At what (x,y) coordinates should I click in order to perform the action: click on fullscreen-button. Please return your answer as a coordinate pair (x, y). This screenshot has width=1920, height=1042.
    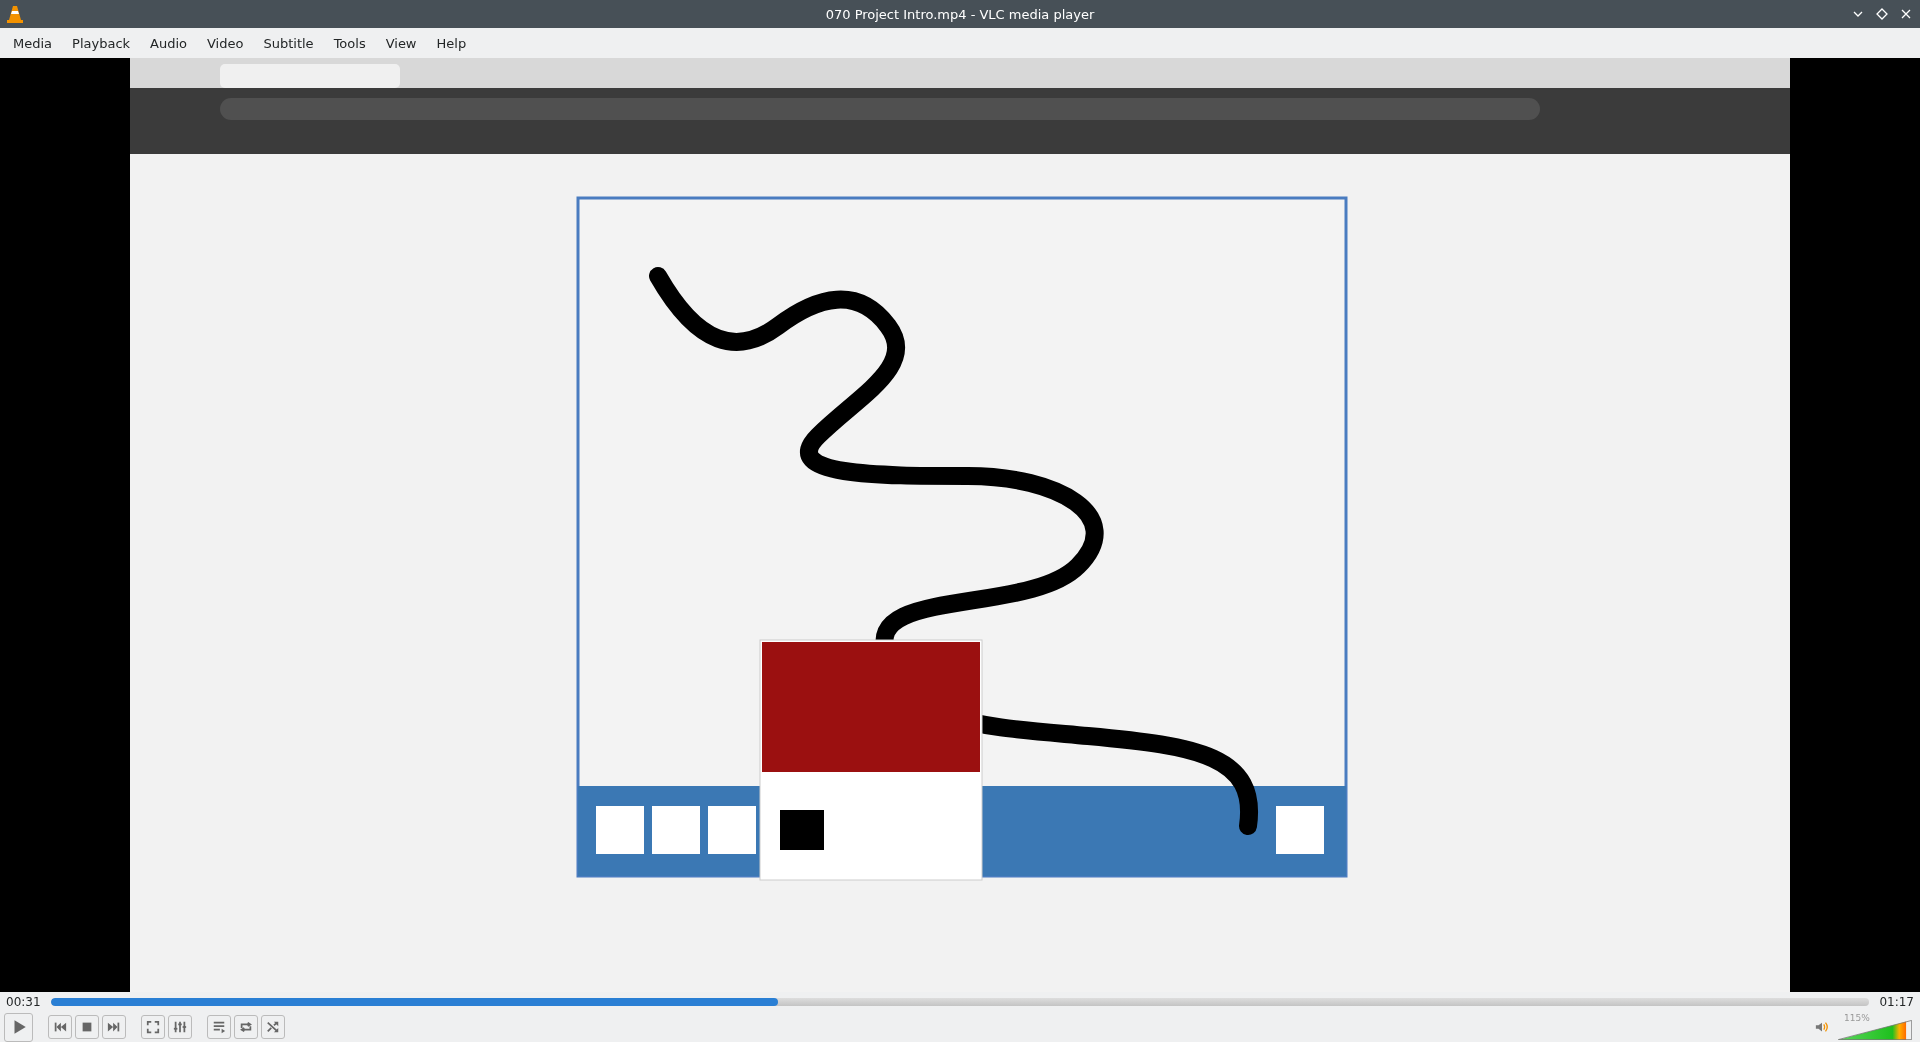
    Looking at the image, I should click on (153, 1027).